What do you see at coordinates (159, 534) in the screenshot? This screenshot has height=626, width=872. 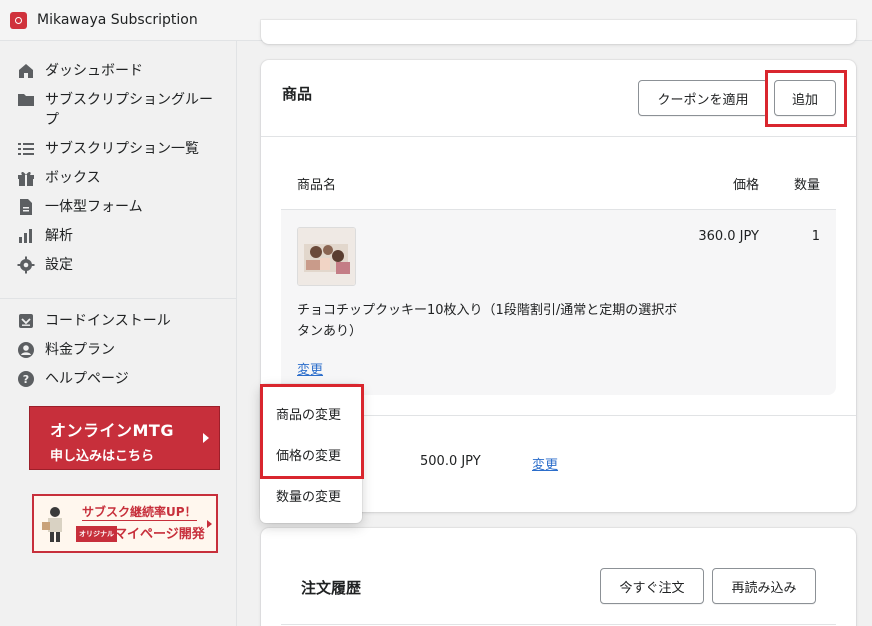 I see `banner-line2: マイページ開発` at bounding box center [159, 534].